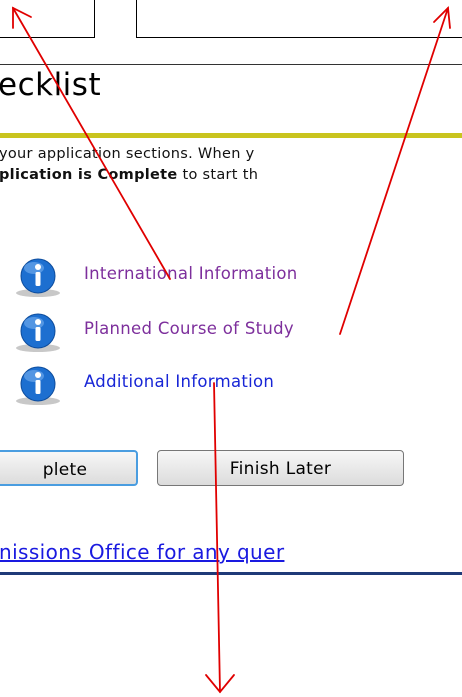 The height and width of the screenshot is (697, 462). What do you see at coordinates (127, 154) in the screenshot?
I see `instructions-line-1: your application sections. When y` at bounding box center [127, 154].